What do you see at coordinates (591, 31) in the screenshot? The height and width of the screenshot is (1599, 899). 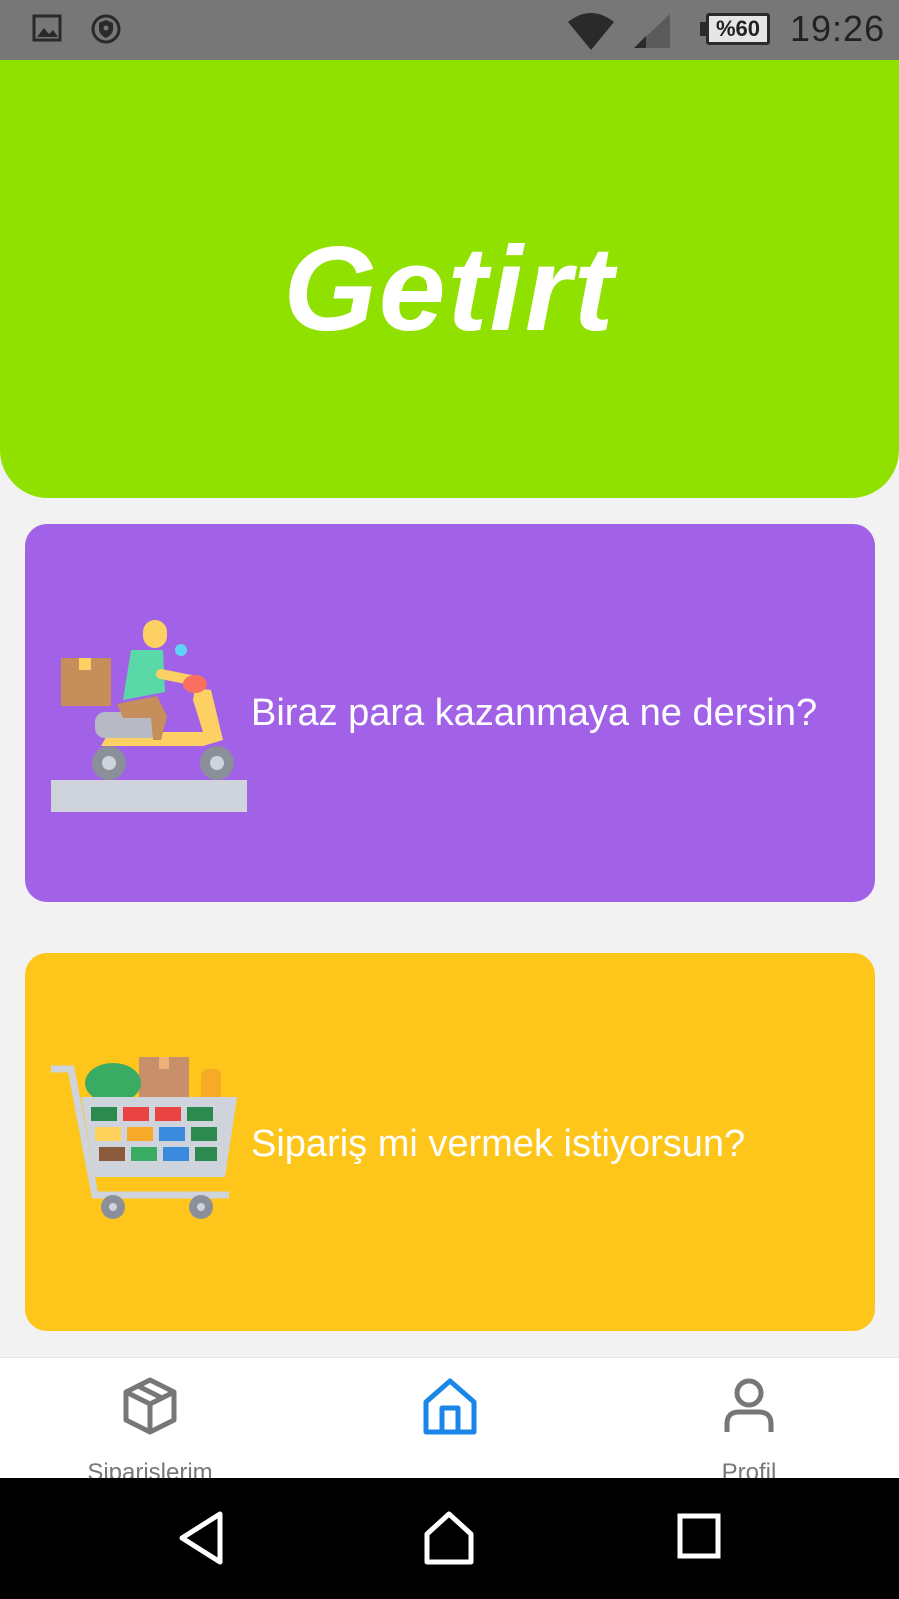 I see `wifi-icon` at bounding box center [591, 31].